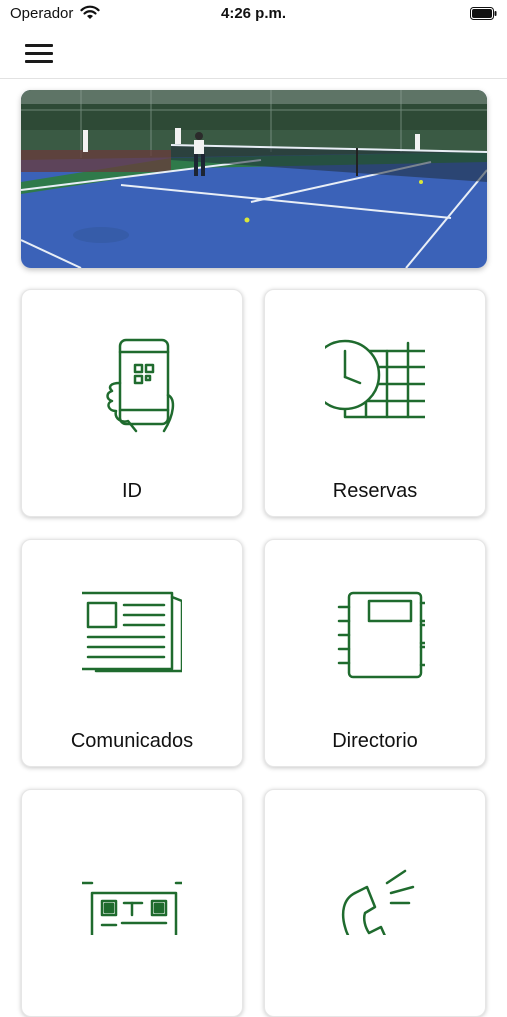 This screenshot has width=507, height=1017. I want to click on nav-bar, so click(253, 53).